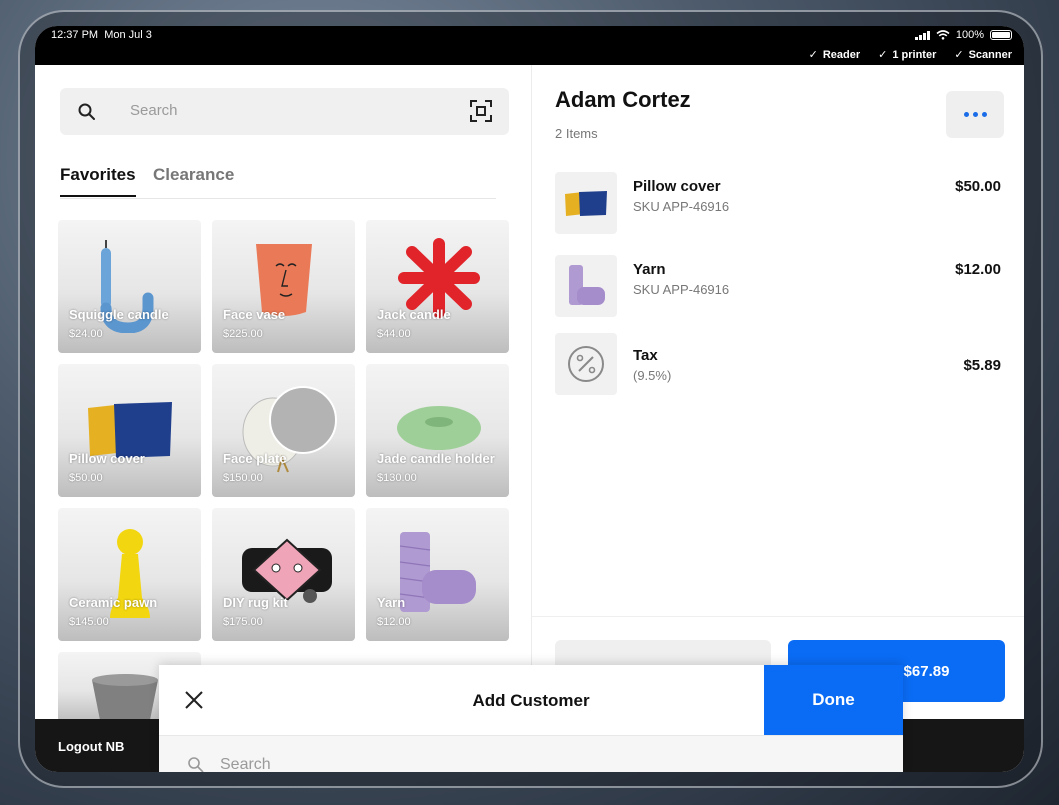 This screenshot has height=805, width=1059. Describe the element at coordinates (780, 203) in the screenshot. I see `cart-line-item: Pillow cover SKU APP-46916 $50.00` at that location.